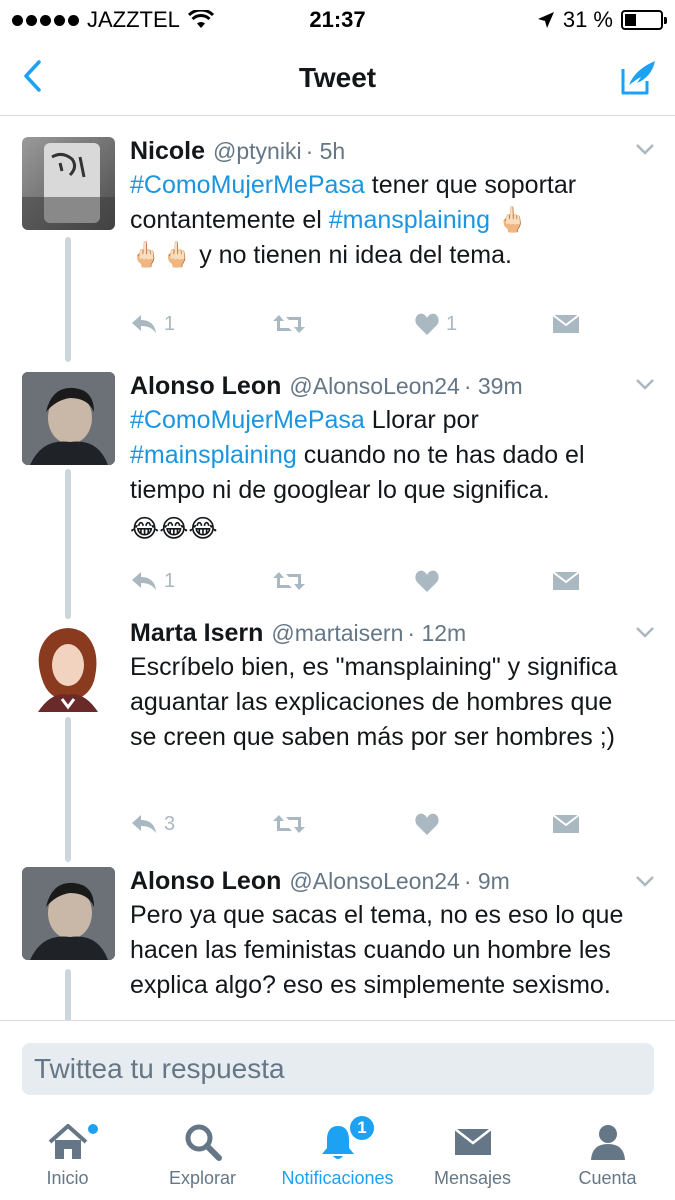  Describe the element at coordinates (67, 1178) in the screenshot. I see `tab-label: Inicio` at that location.